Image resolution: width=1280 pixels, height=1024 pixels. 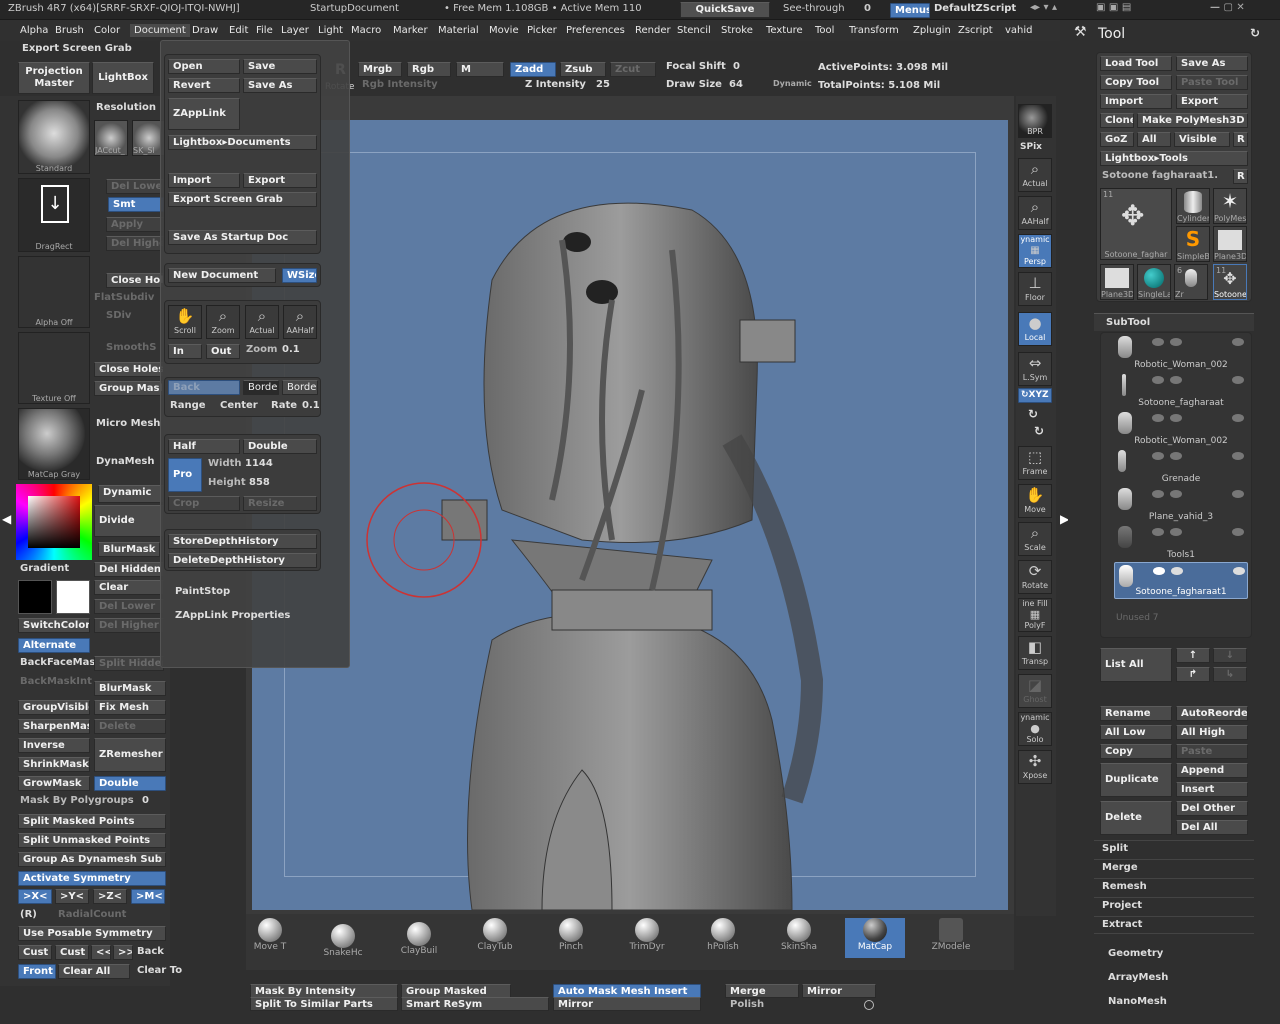 What do you see at coordinates (723, 938) in the screenshot?
I see `brush-hpolish: hPolish` at bounding box center [723, 938].